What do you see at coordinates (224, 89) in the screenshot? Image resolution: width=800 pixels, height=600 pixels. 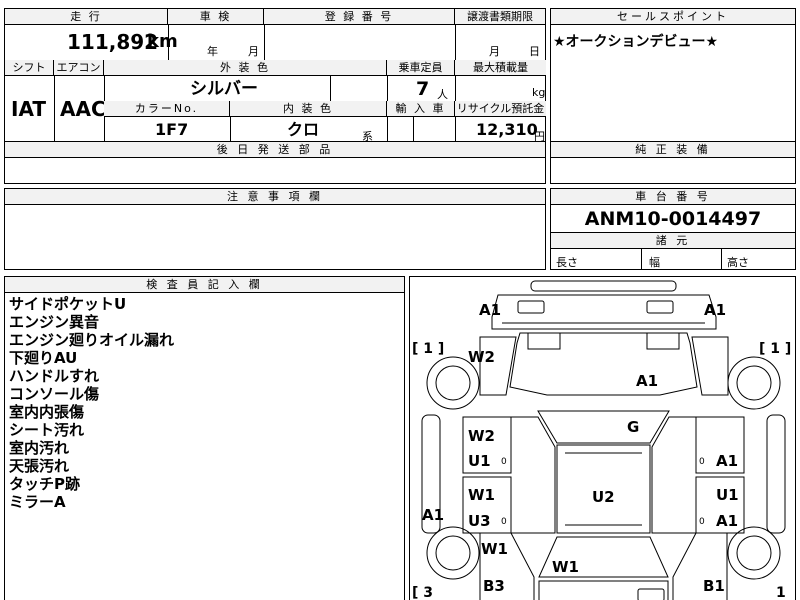 I see `exterior-color-value: シルバー` at bounding box center [224, 89].